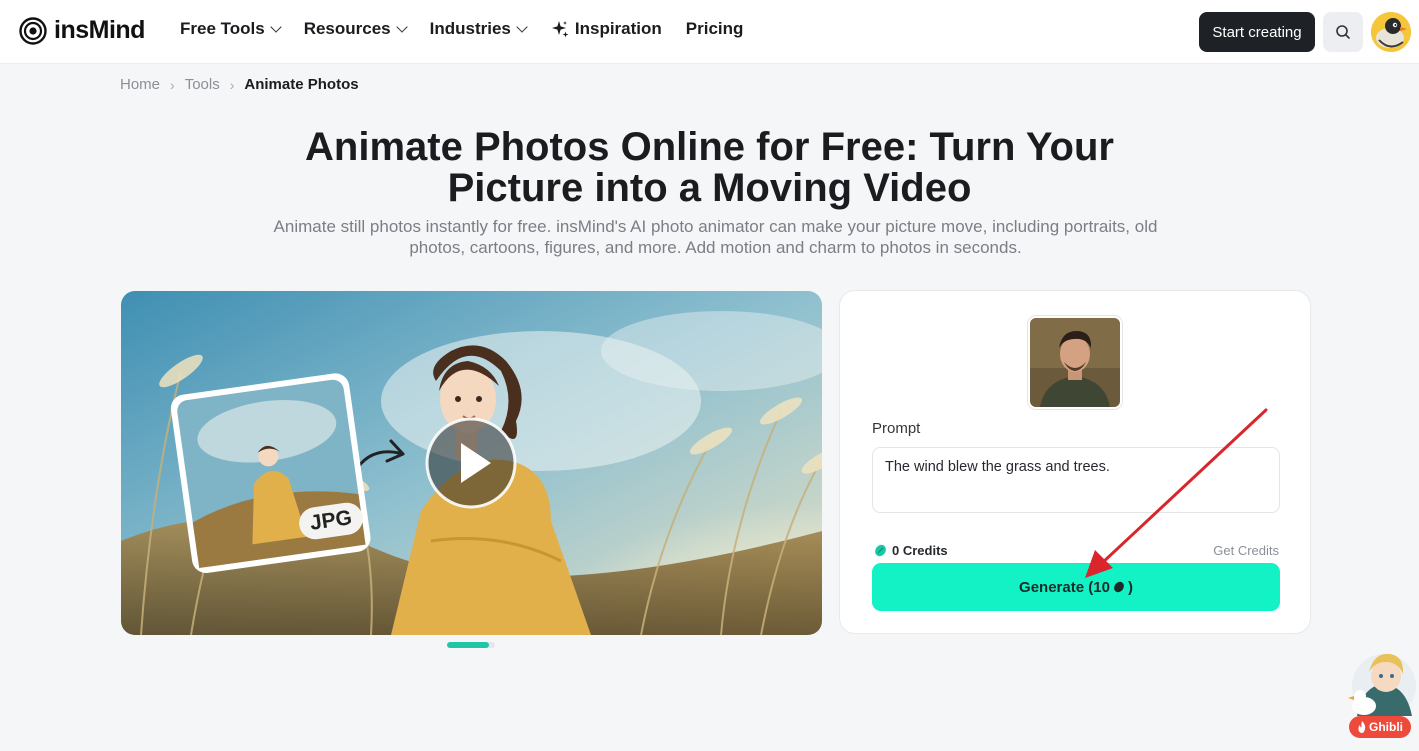 The height and width of the screenshot is (751, 1419). What do you see at coordinates (920, 550) in the screenshot?
I see `credits-text: 0 Credits` at bounding box center [920, 550].